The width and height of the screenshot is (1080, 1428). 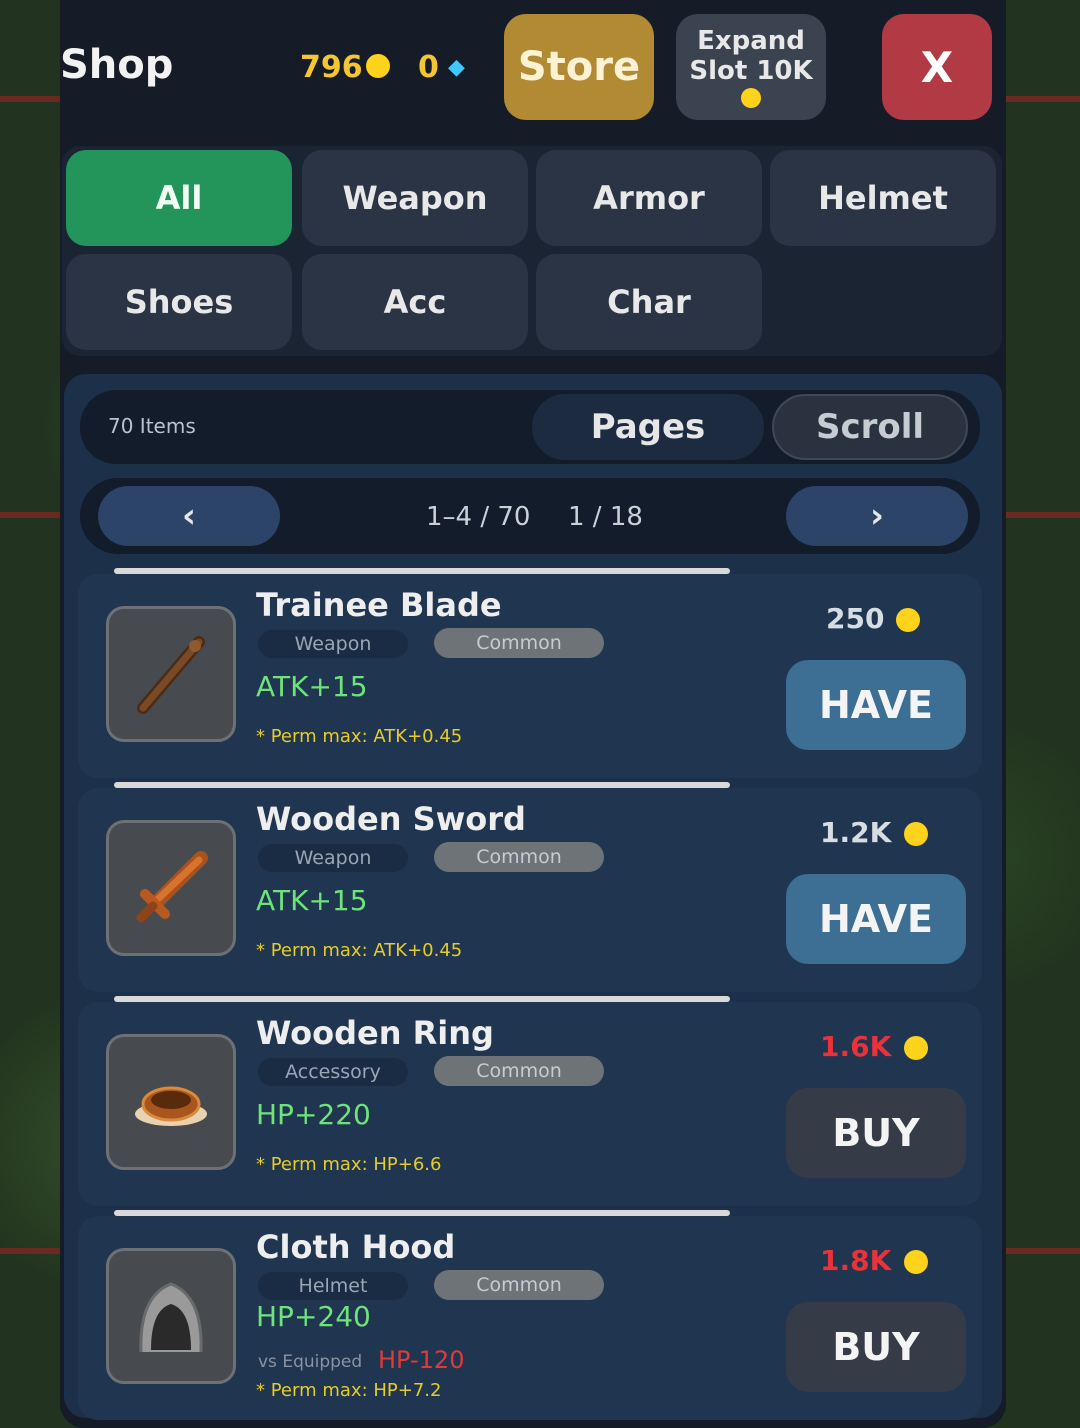 I want to click on tab-acc: Acc, so click(x=415, y=302).